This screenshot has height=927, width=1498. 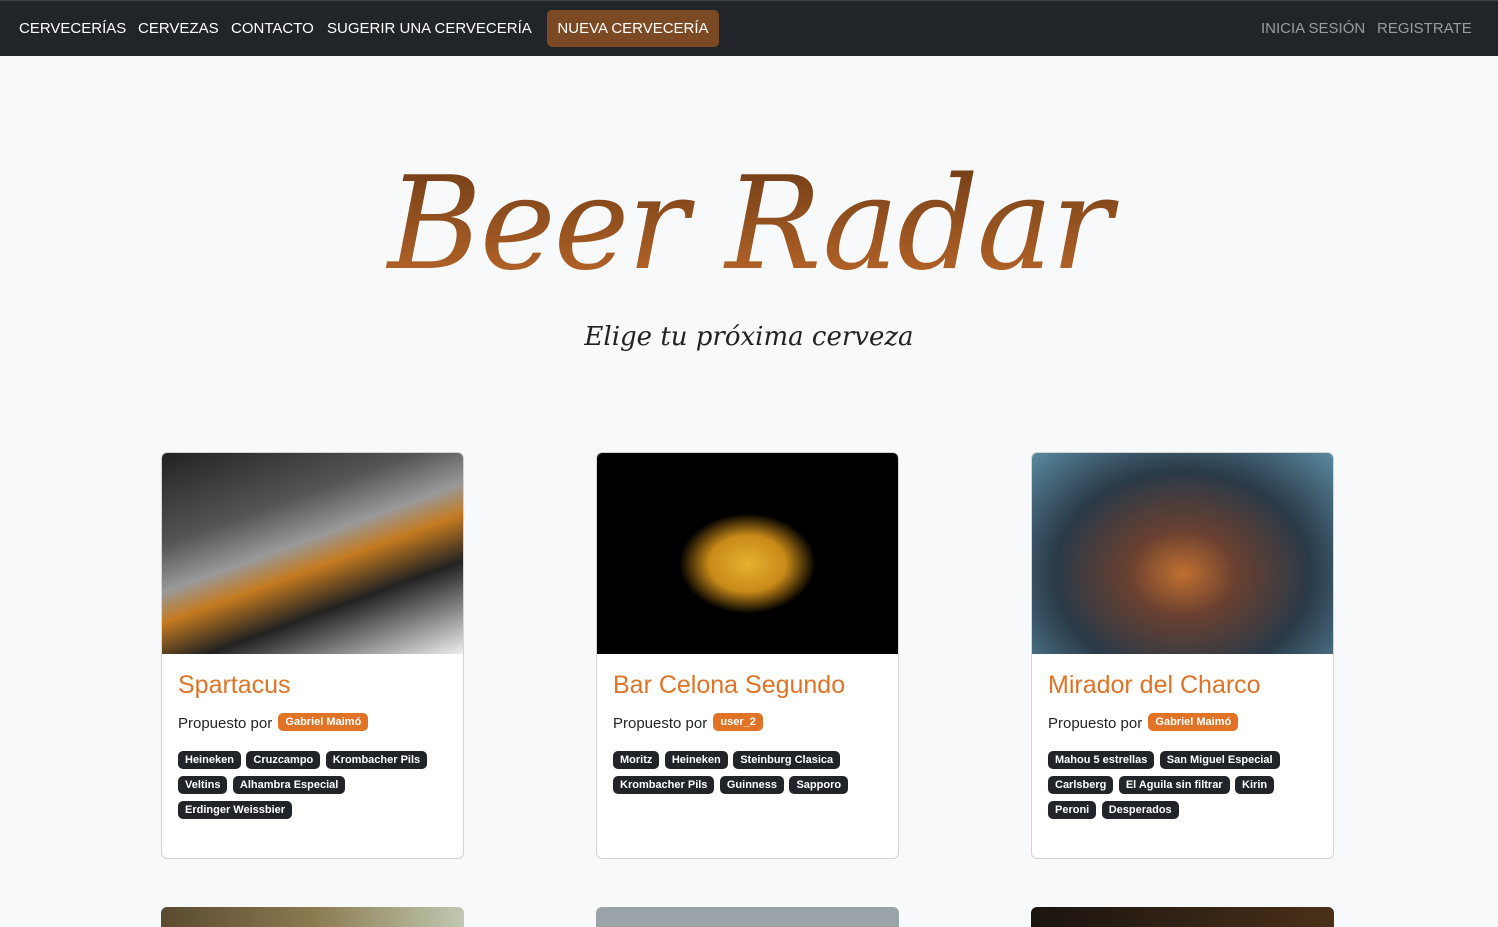 I want to click on nav-cervecerias: CERVECERÍAS, so click(x=72, y=28).